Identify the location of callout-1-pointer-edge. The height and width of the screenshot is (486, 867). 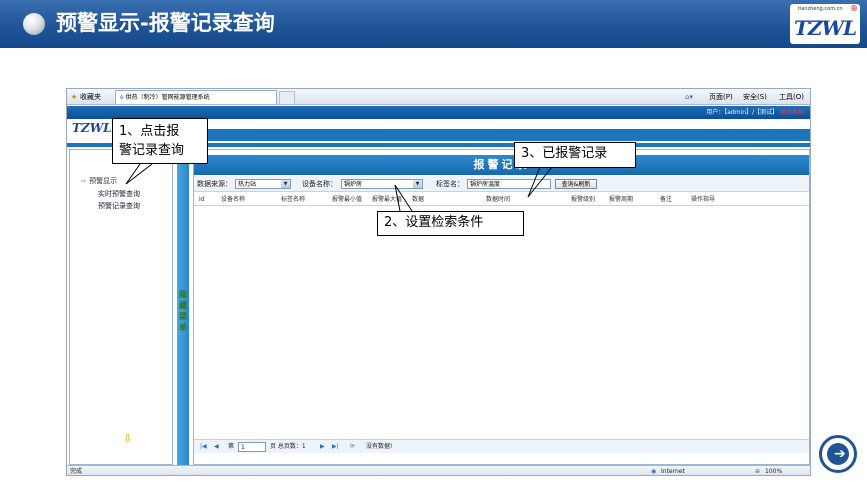
(139, 174).